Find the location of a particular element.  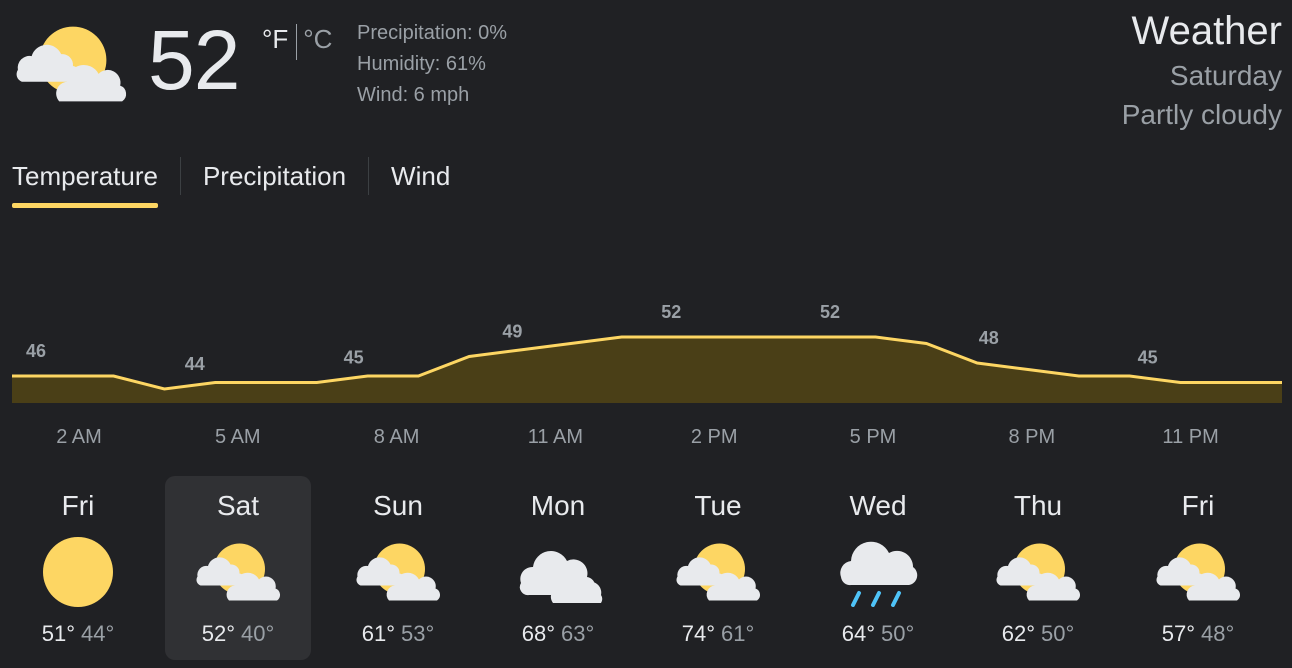

tab-wind: Wind is located at coordinates (420, 176).